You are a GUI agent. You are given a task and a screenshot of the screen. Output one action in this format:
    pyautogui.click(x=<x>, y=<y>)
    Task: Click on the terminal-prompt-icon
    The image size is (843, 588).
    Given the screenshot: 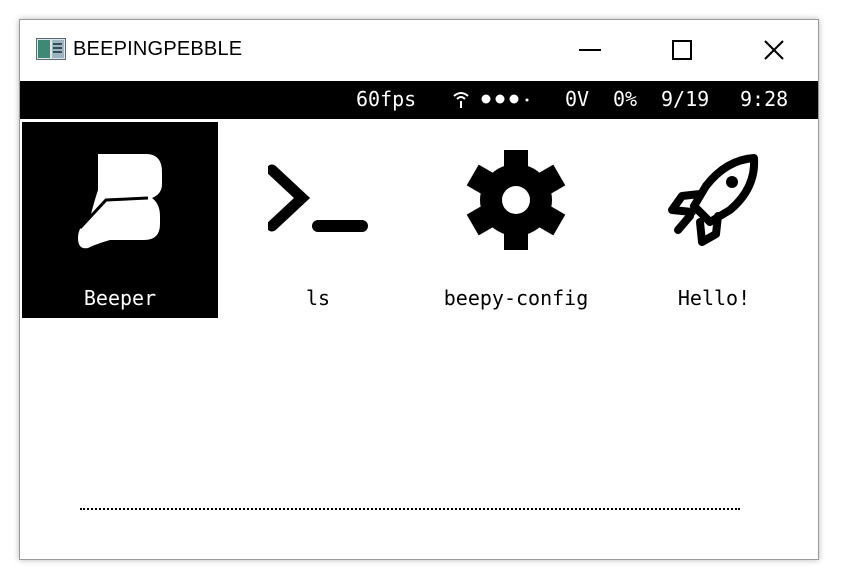 What is the action you would take?
    pyautogui.click(x=318, y=198)
    